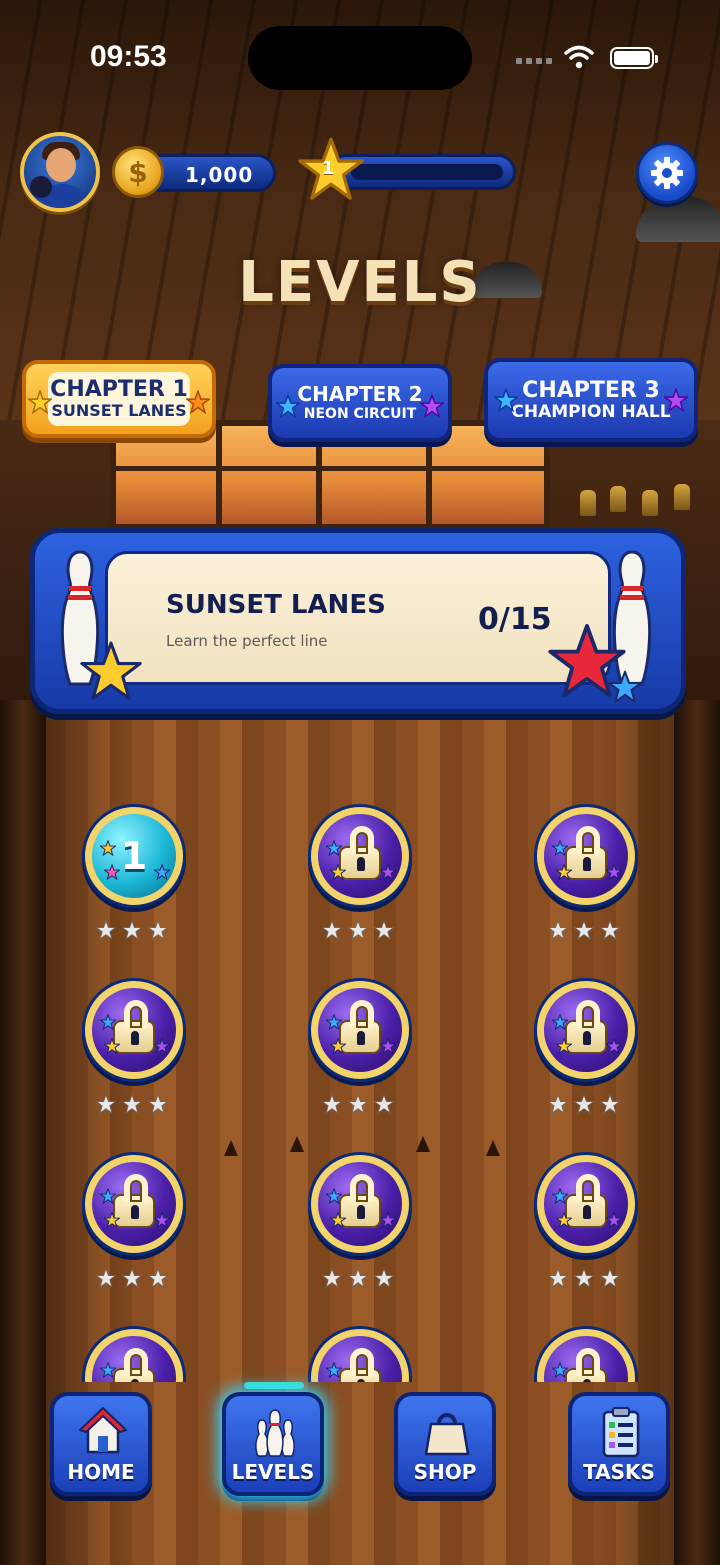  Describe the element at coordinates (619, 1472) in the screenshot. I see `nav-label: TASKS` at that location.